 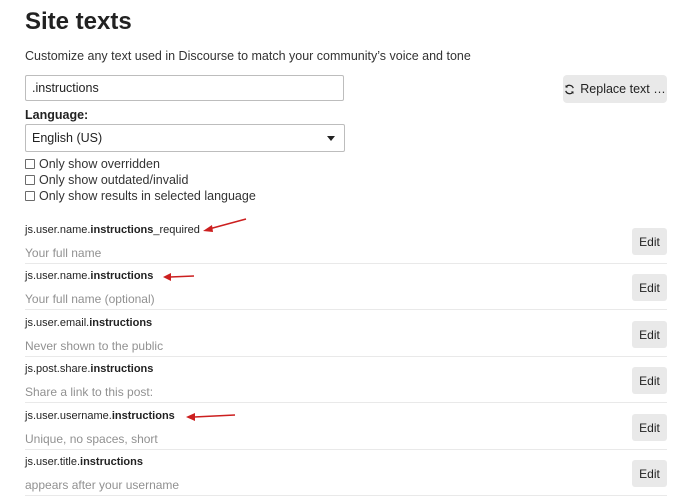 What do you see at coordinates (67, 138) in the screenshot?
I see `language-selected-value: English (US)` at bounding box center [67, 138].